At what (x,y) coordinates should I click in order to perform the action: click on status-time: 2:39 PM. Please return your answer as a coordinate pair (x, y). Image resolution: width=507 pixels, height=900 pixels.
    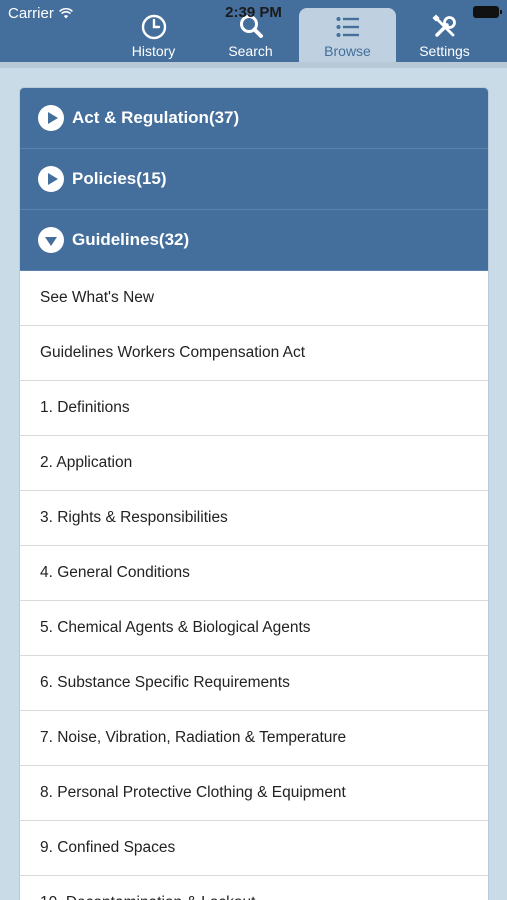
    Looking at the image, I should click on (253, 12).